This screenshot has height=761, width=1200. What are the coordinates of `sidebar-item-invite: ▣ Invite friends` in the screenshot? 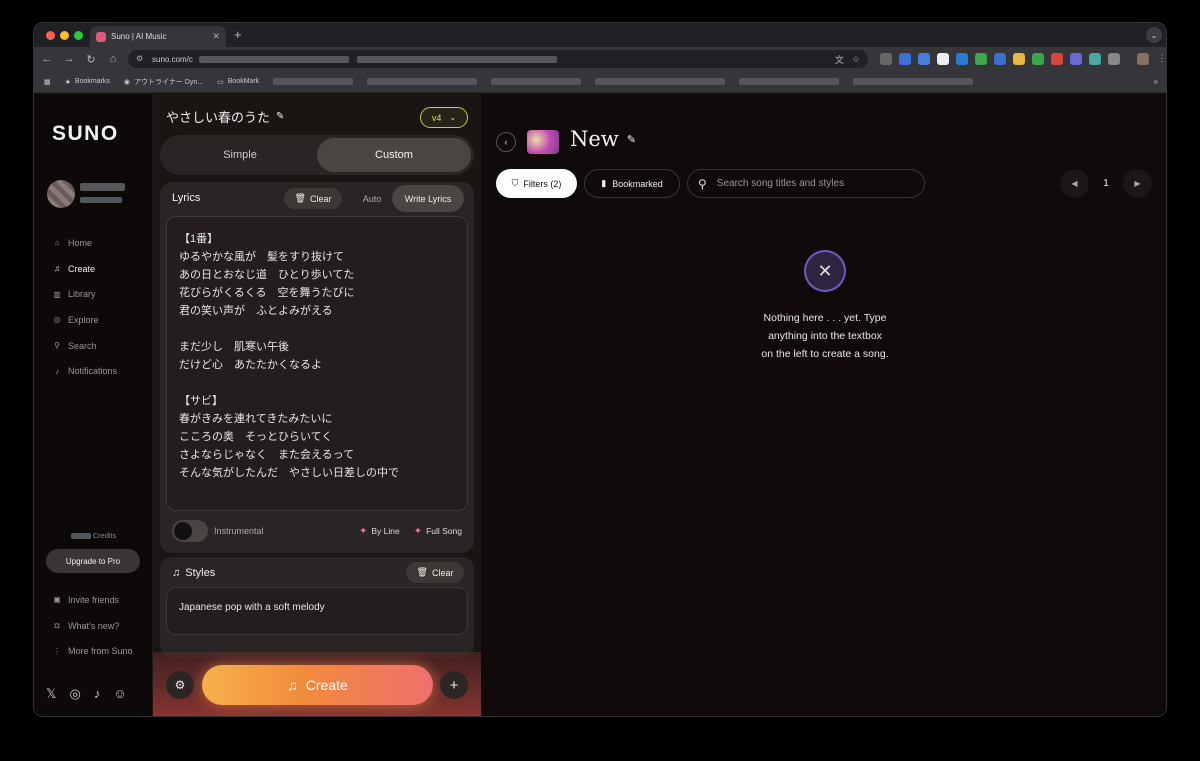 It's located at (92, 600).